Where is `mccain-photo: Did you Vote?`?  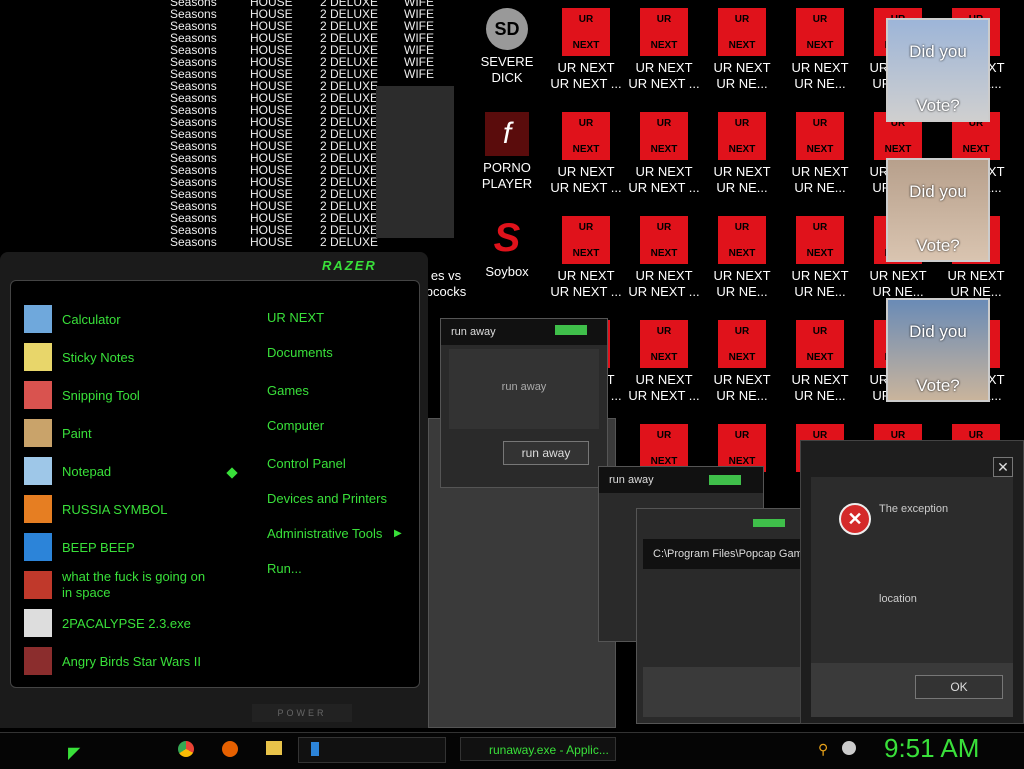
mccain-photo: Did you Vote? is located at coordinates (938, 210).